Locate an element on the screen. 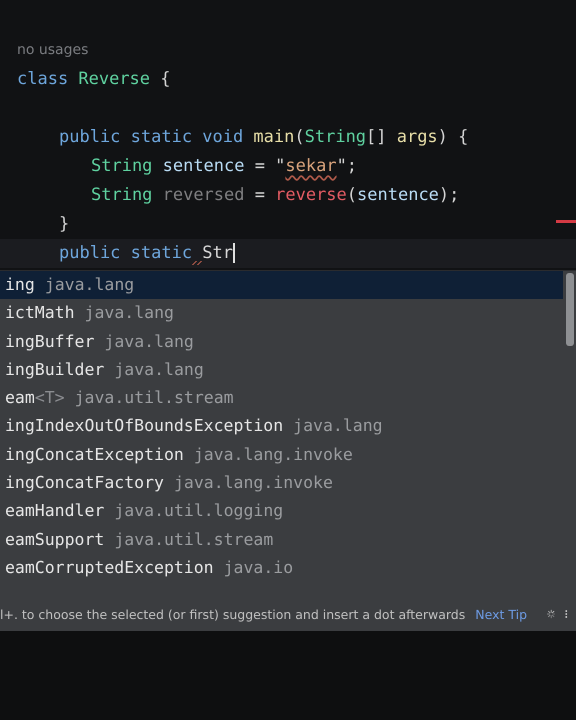 The width and height of the screenshot is (576, 720). next-tip-link: Next Tip is located at coordinates (501, 614).